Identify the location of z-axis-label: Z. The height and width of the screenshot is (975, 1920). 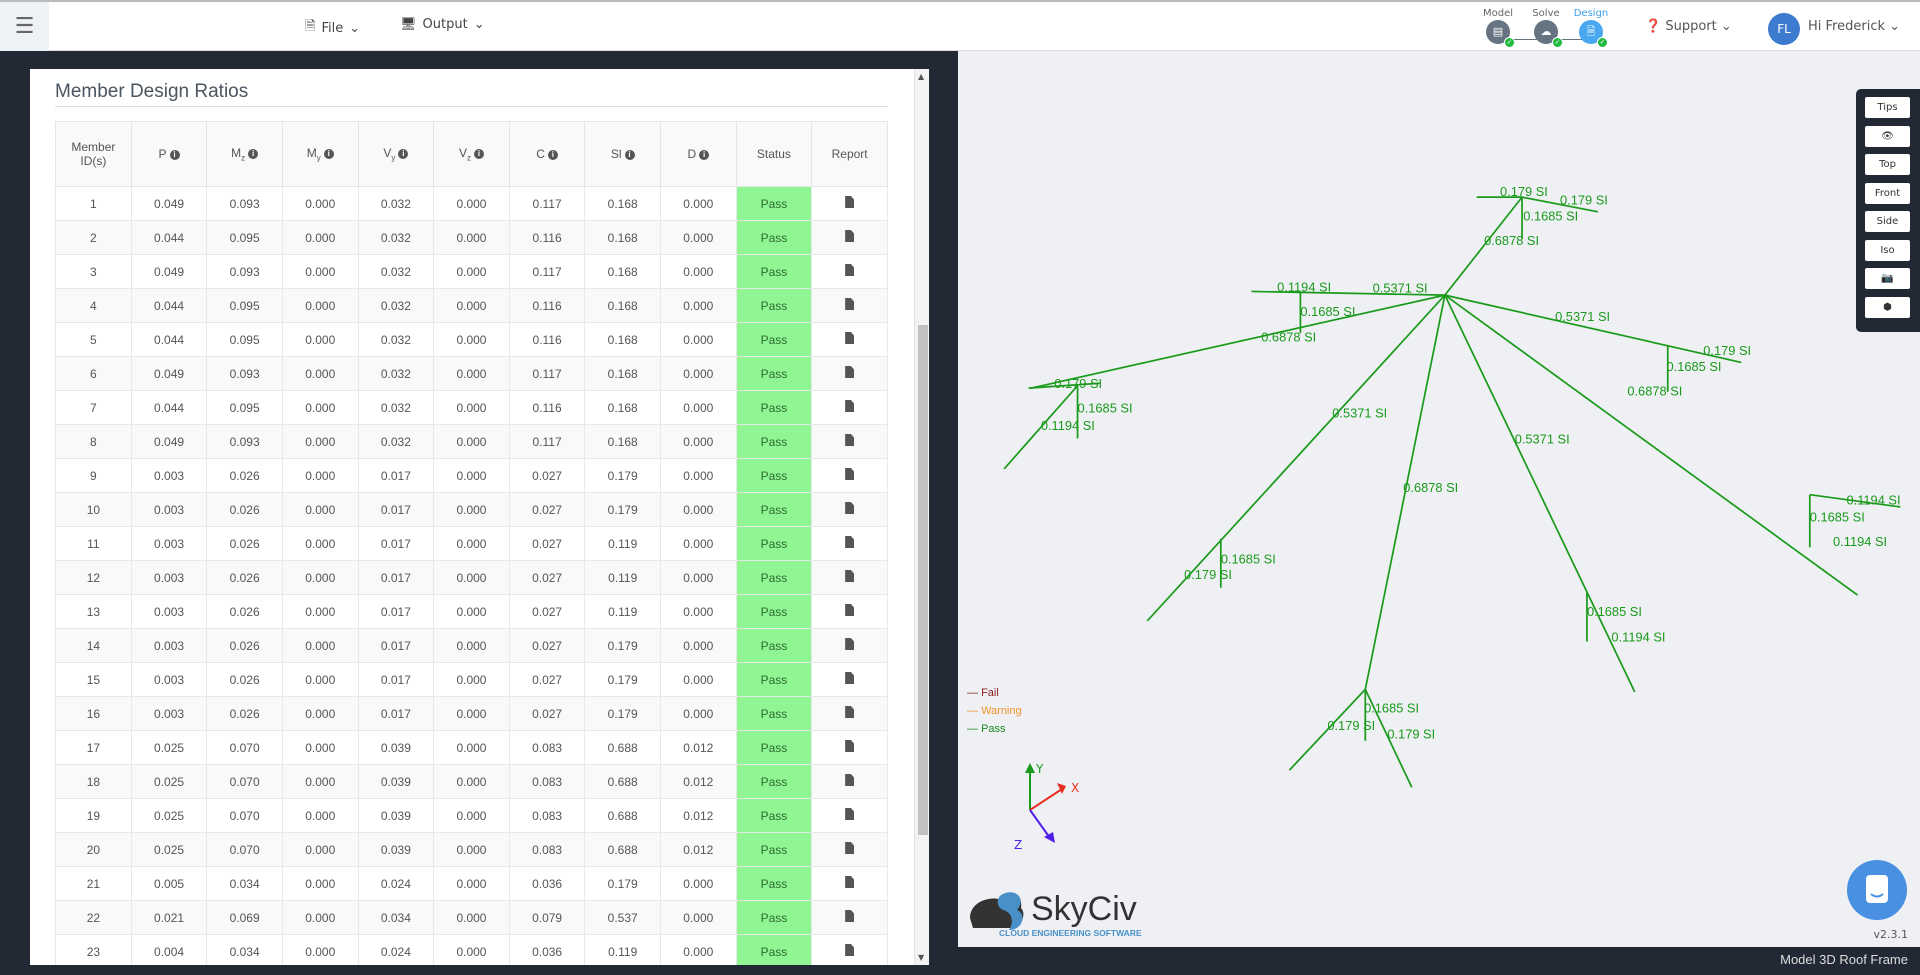
(1018, 844).